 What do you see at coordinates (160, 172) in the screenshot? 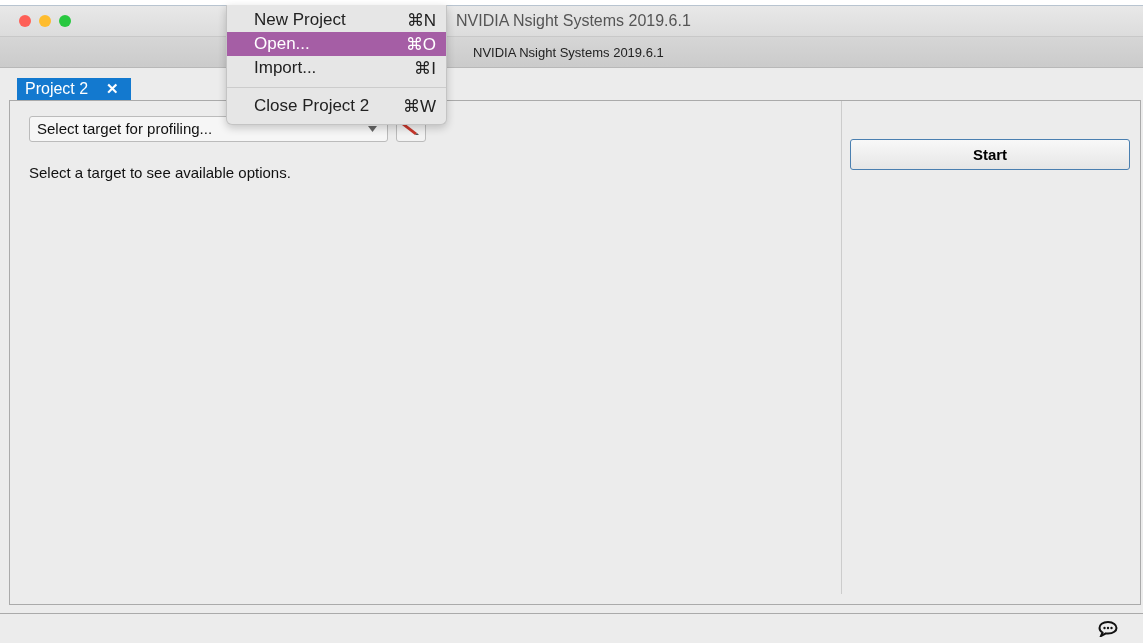
I see `info-message: Select a target to see available options.` at bounding box center [160, 172].